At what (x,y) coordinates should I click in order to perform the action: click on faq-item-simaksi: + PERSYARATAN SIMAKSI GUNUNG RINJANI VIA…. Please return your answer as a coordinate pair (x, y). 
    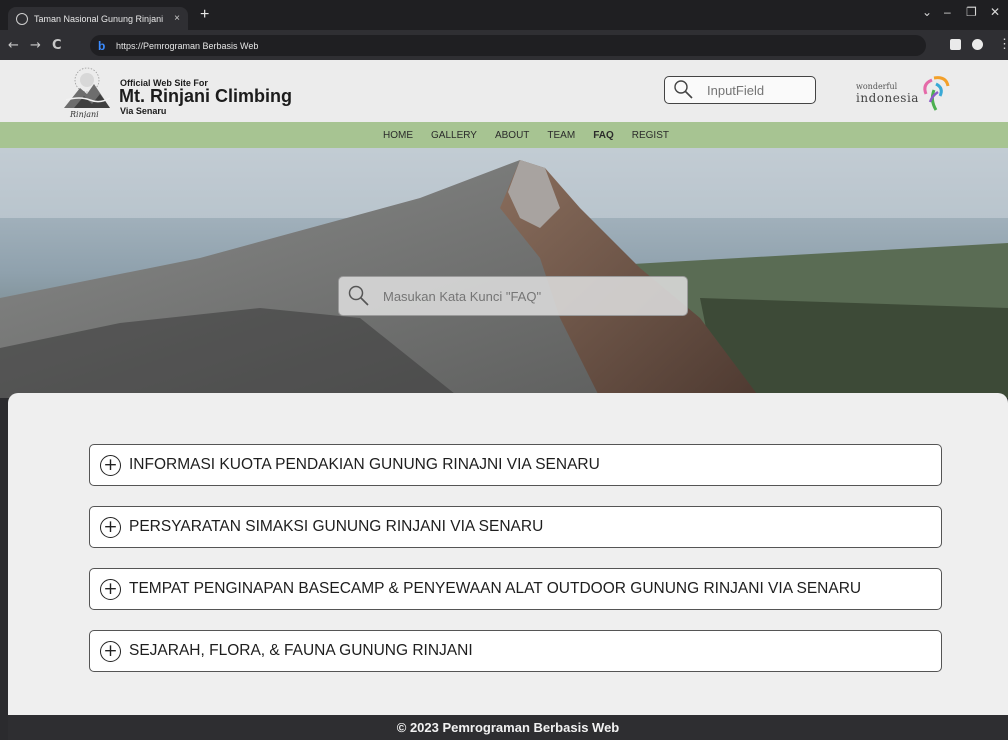
    Looking at the image, I should click on (515, 527).